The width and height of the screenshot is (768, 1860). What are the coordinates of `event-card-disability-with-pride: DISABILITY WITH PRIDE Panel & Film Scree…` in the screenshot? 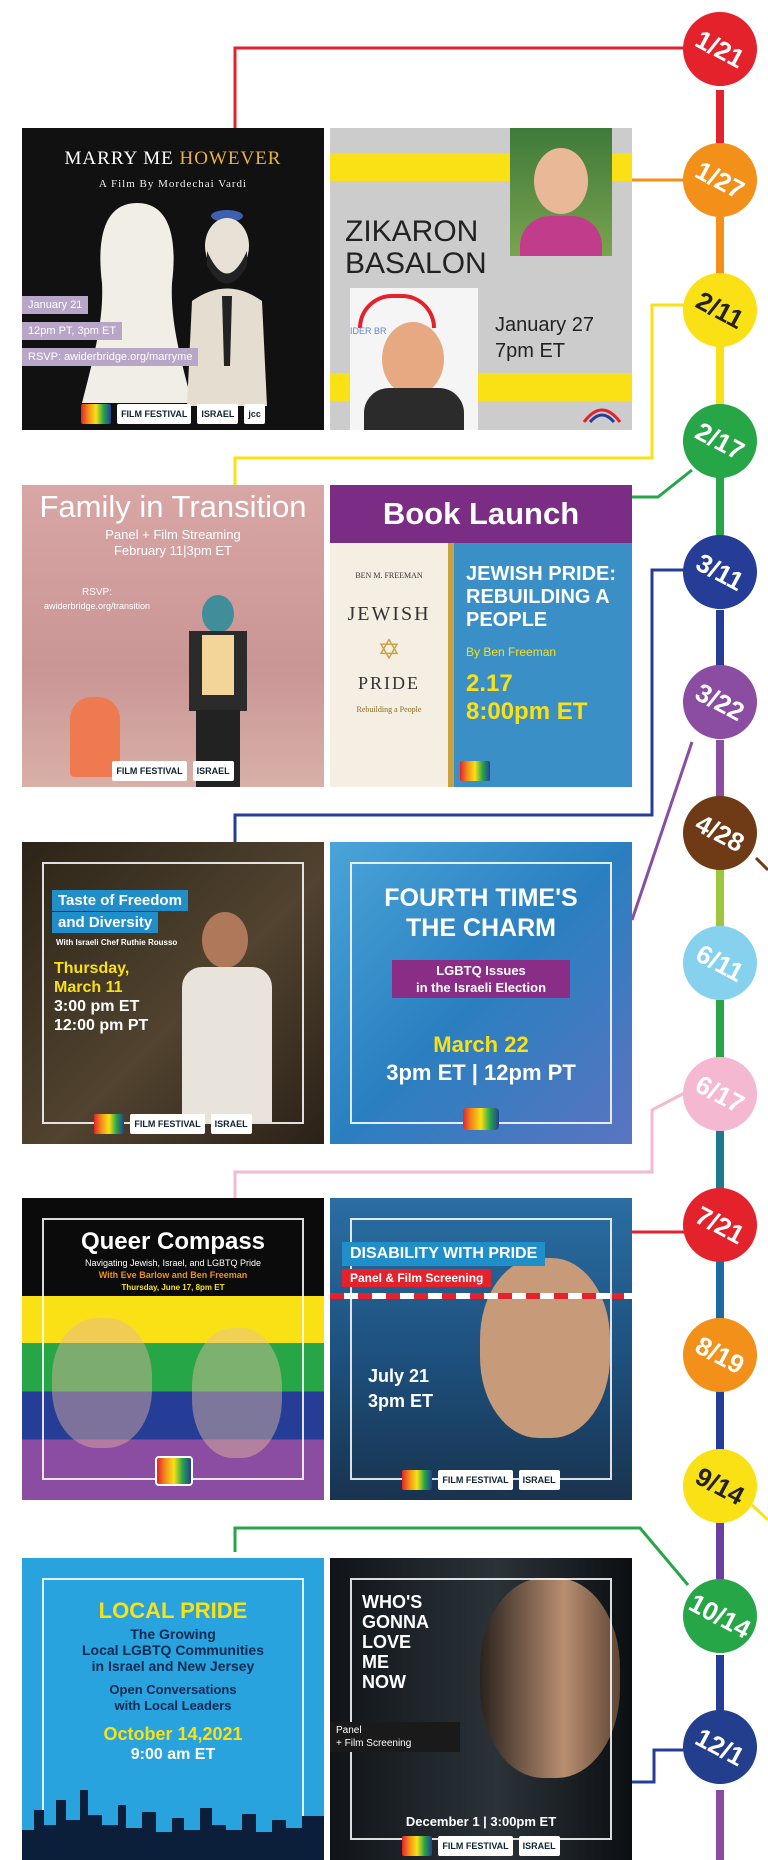 It's located at (481, 1349).